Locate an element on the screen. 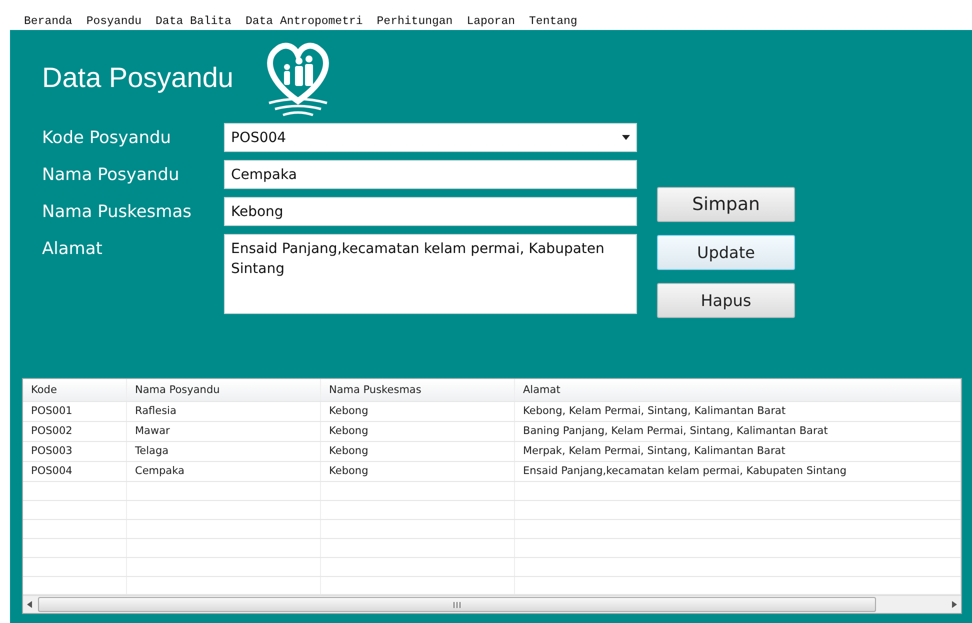 This screenshot has height=623, width=972. table-cell: Baning Panjang, Kelam Permai, Sintang, Kalimantan Barat is located at coordinates (738, 431).